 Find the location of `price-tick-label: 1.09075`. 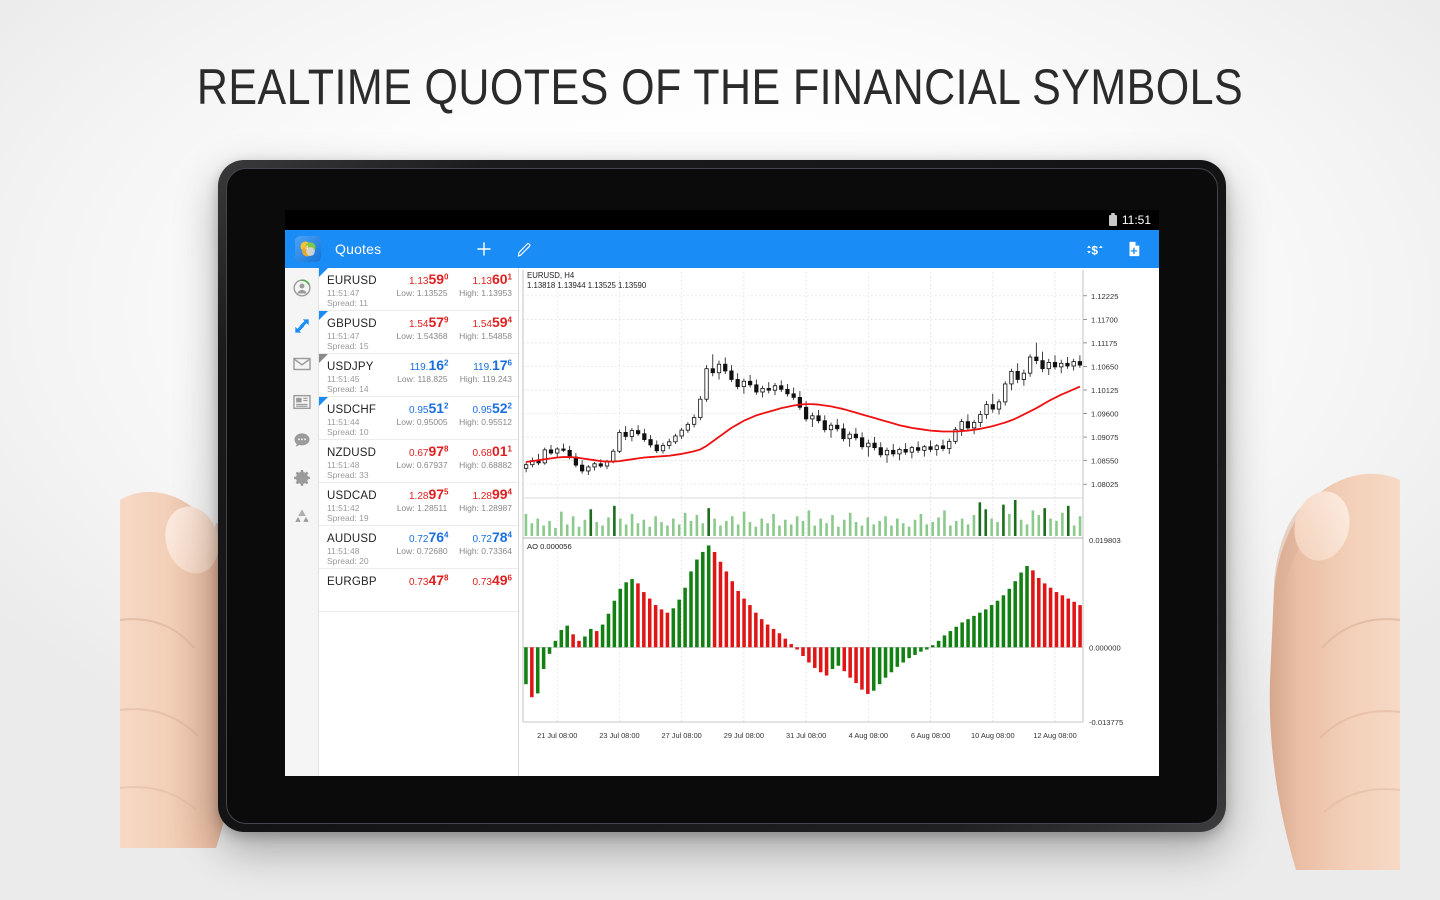

price-tick-label: 1.09075 is located at coordinates (1104, 437).